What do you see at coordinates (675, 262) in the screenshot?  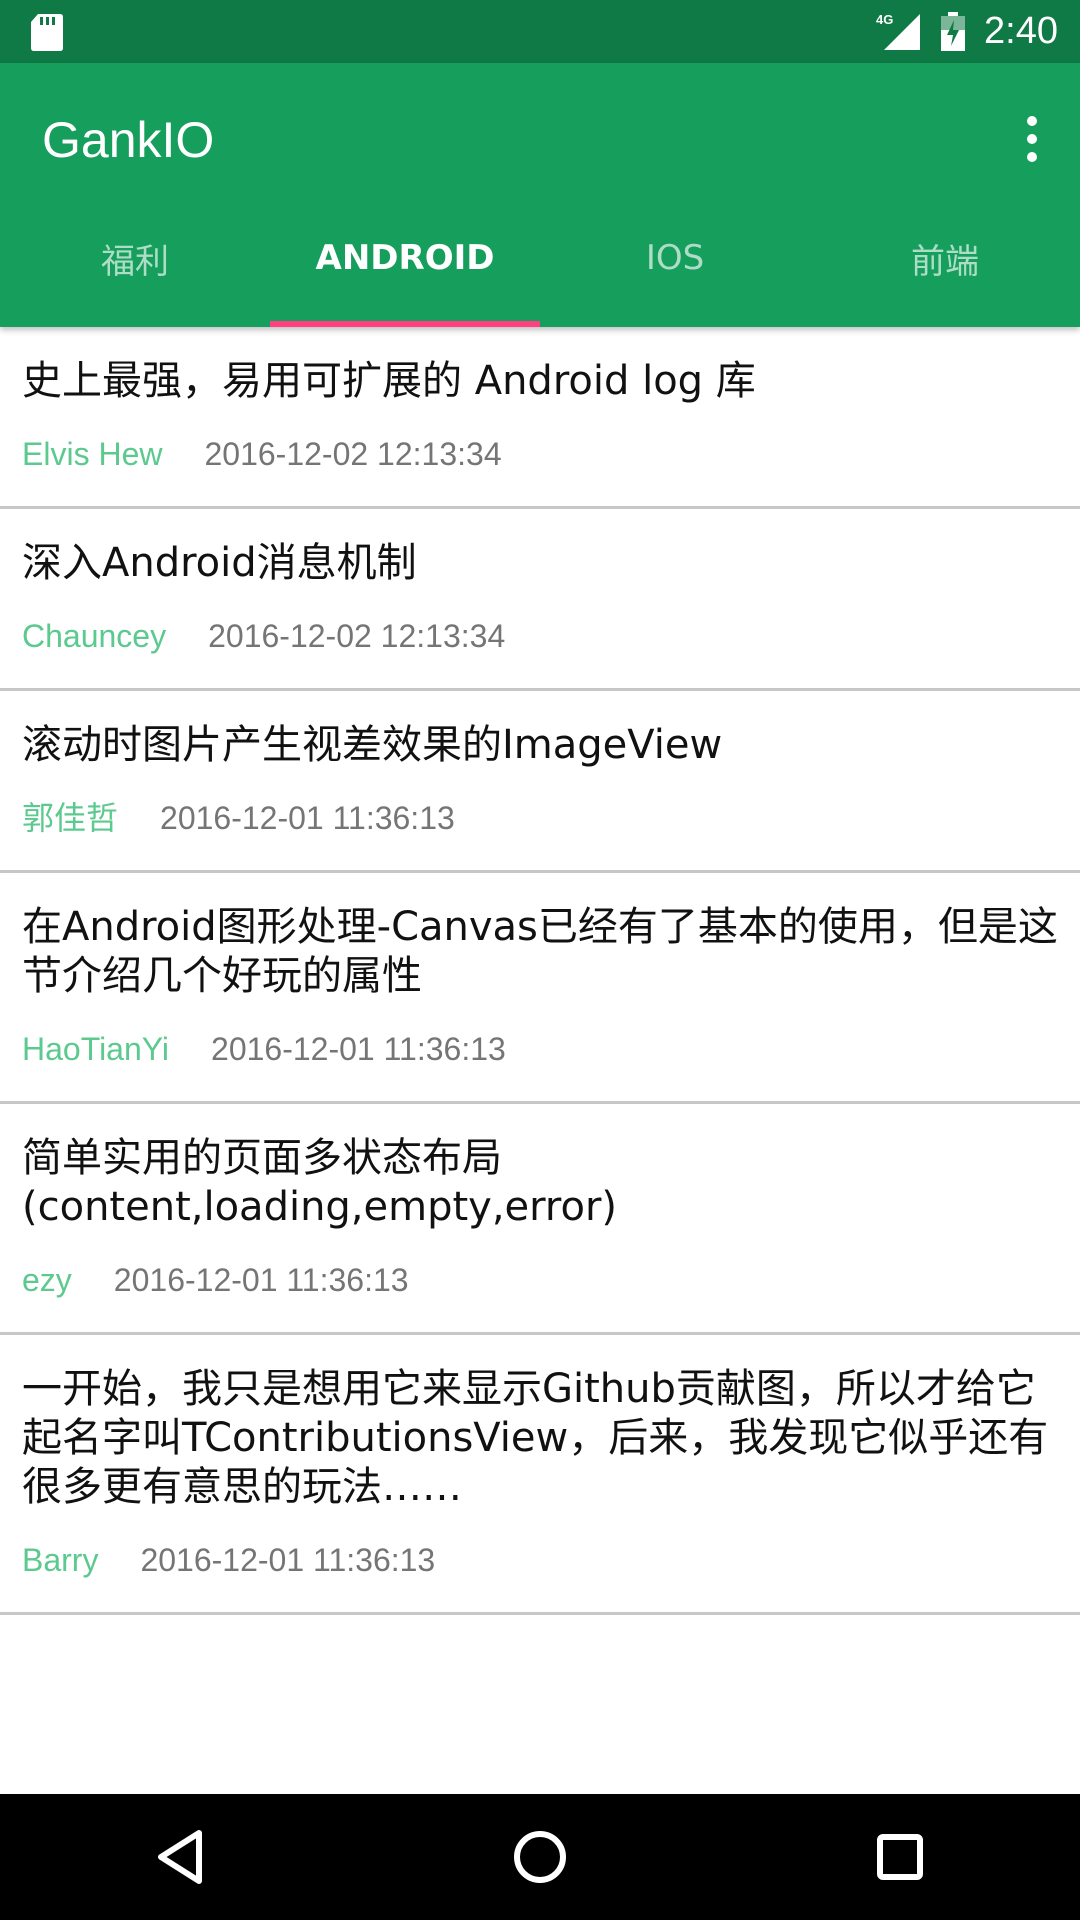 I see `tab-ios: IOS` at bounding box center [675, 262].